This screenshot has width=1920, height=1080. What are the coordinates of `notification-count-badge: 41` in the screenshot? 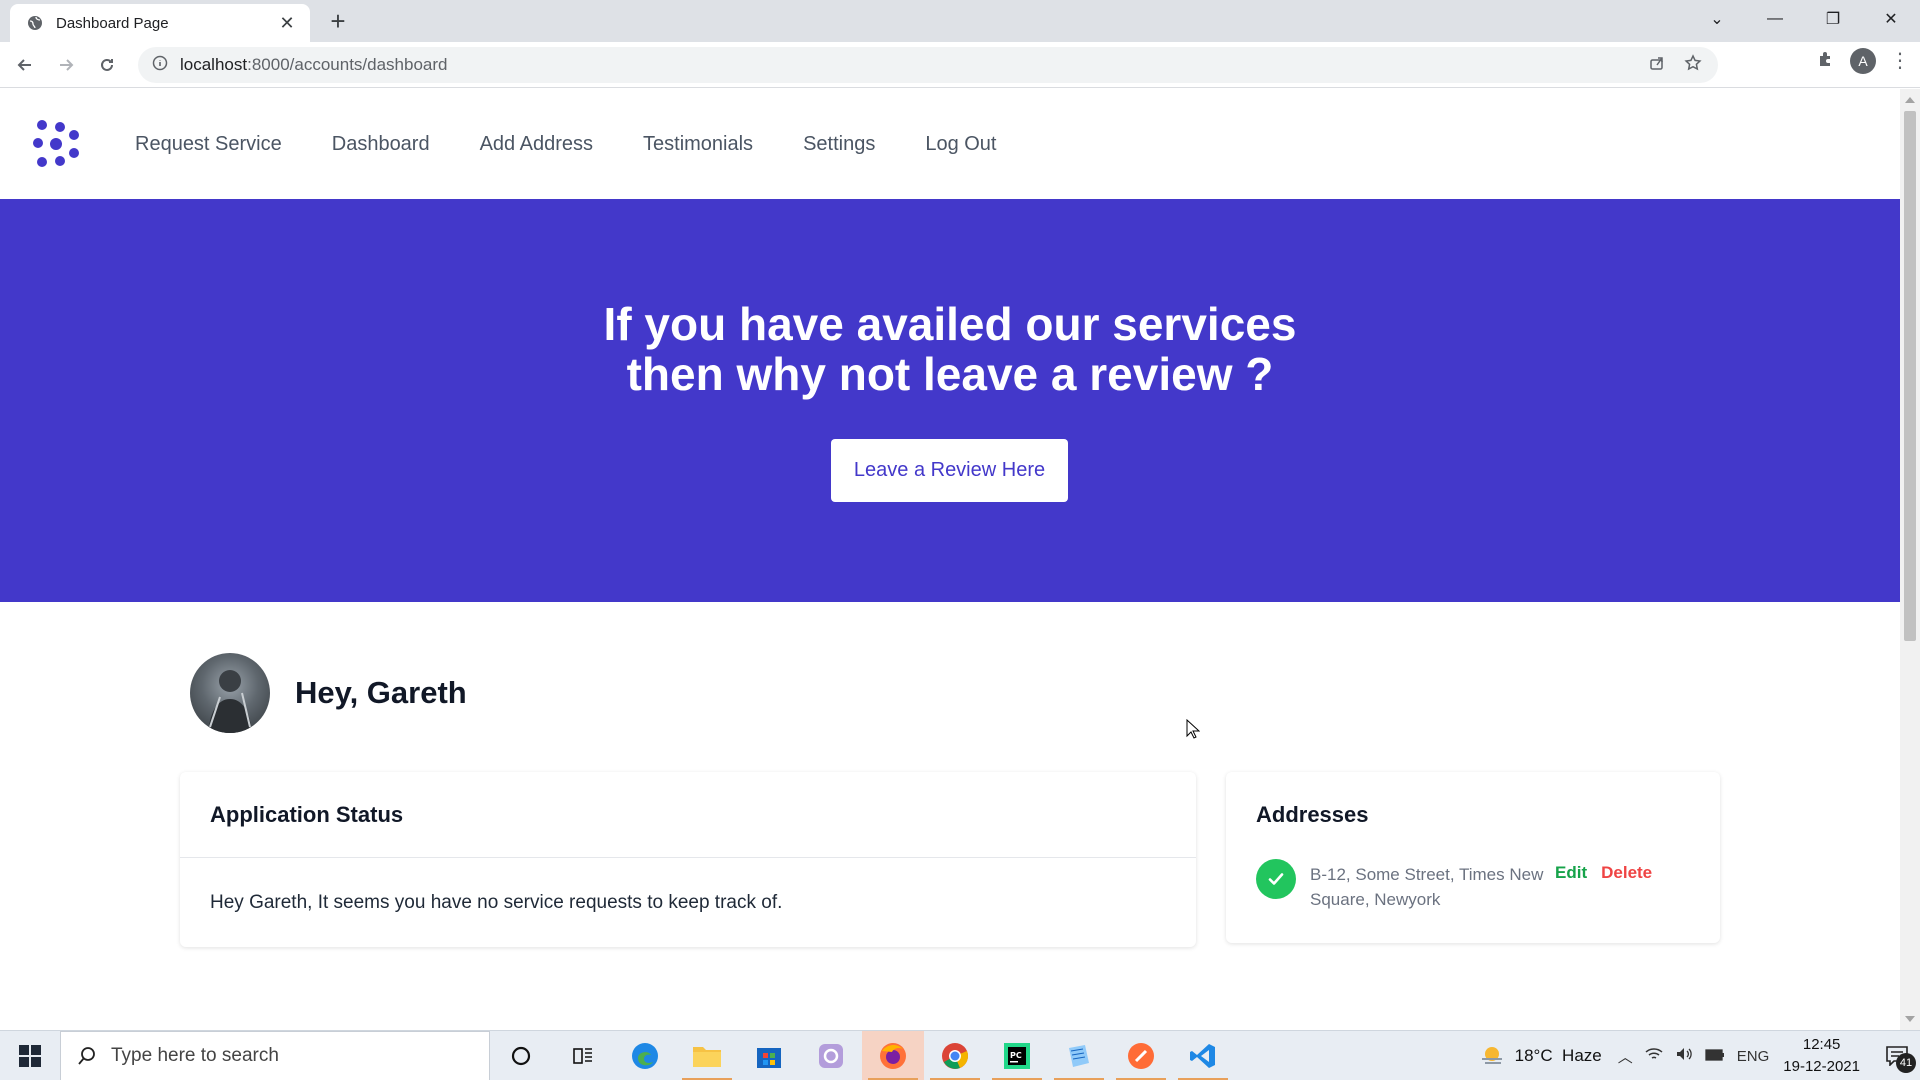 It's located at (1906, 1063).